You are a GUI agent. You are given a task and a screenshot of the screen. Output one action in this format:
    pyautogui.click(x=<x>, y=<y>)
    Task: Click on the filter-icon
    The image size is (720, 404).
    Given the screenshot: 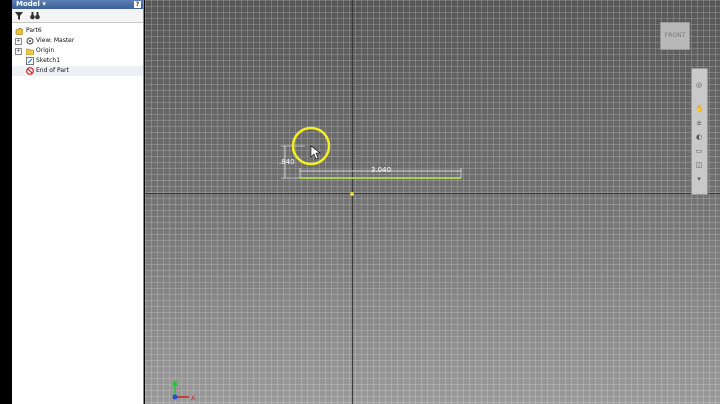 What is the action you would take?
    pyautogui.click(x=19, y=15)
    